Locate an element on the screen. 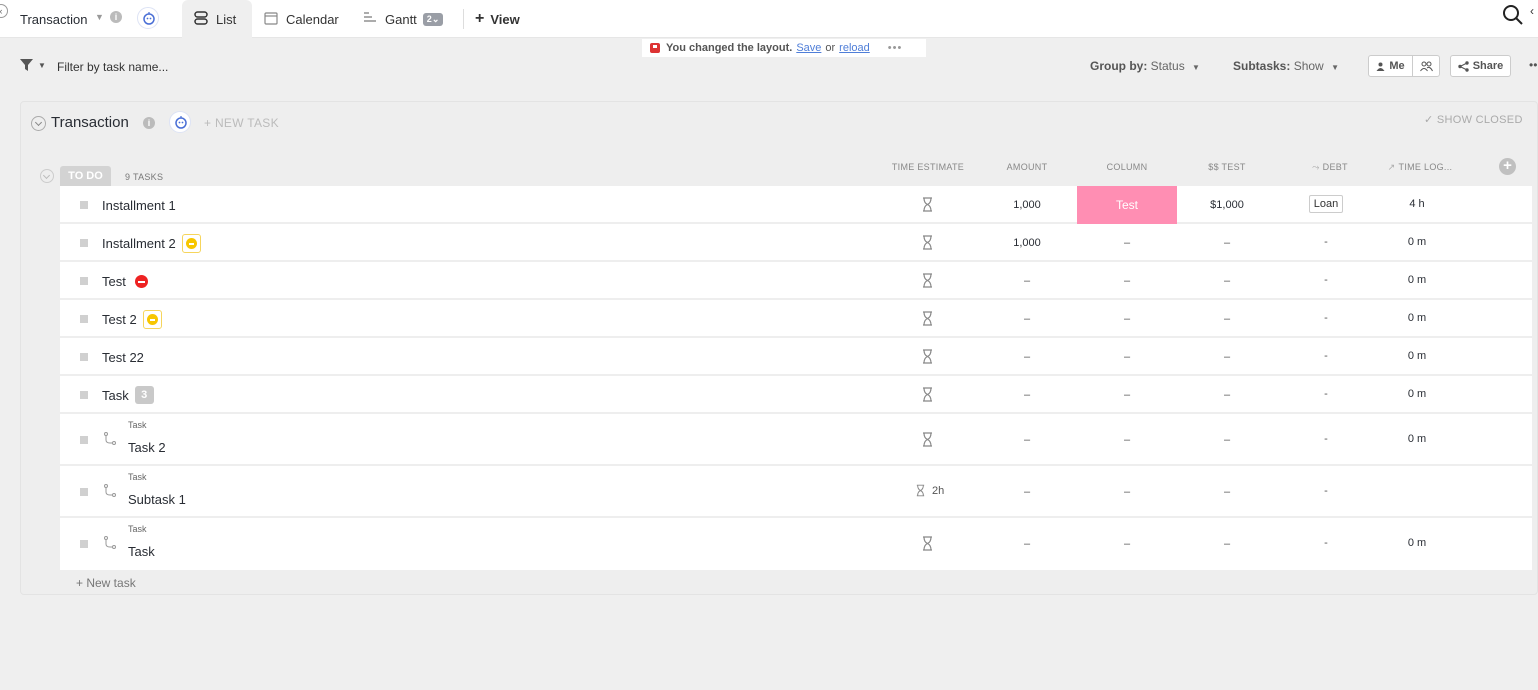 This screenshot has height=690, width=1538. new-task-link: + New task is located at coordinates (106, 583).